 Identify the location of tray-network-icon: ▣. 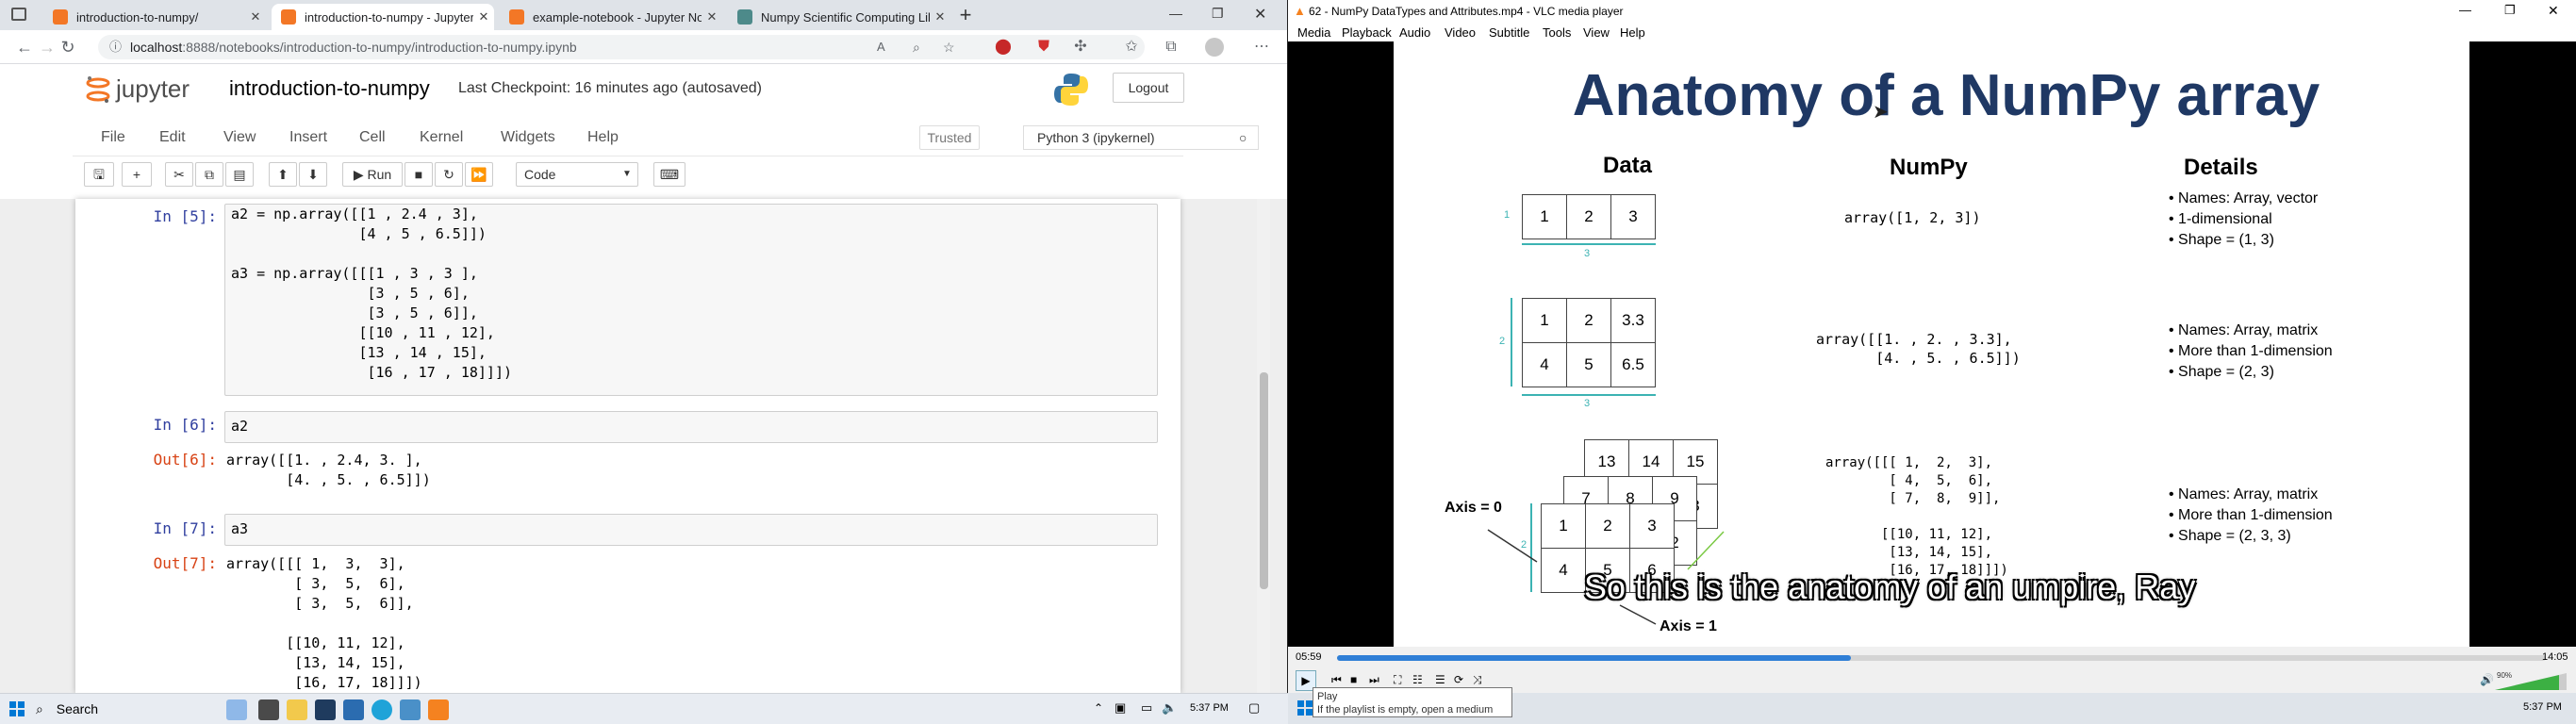
(1120, 708).